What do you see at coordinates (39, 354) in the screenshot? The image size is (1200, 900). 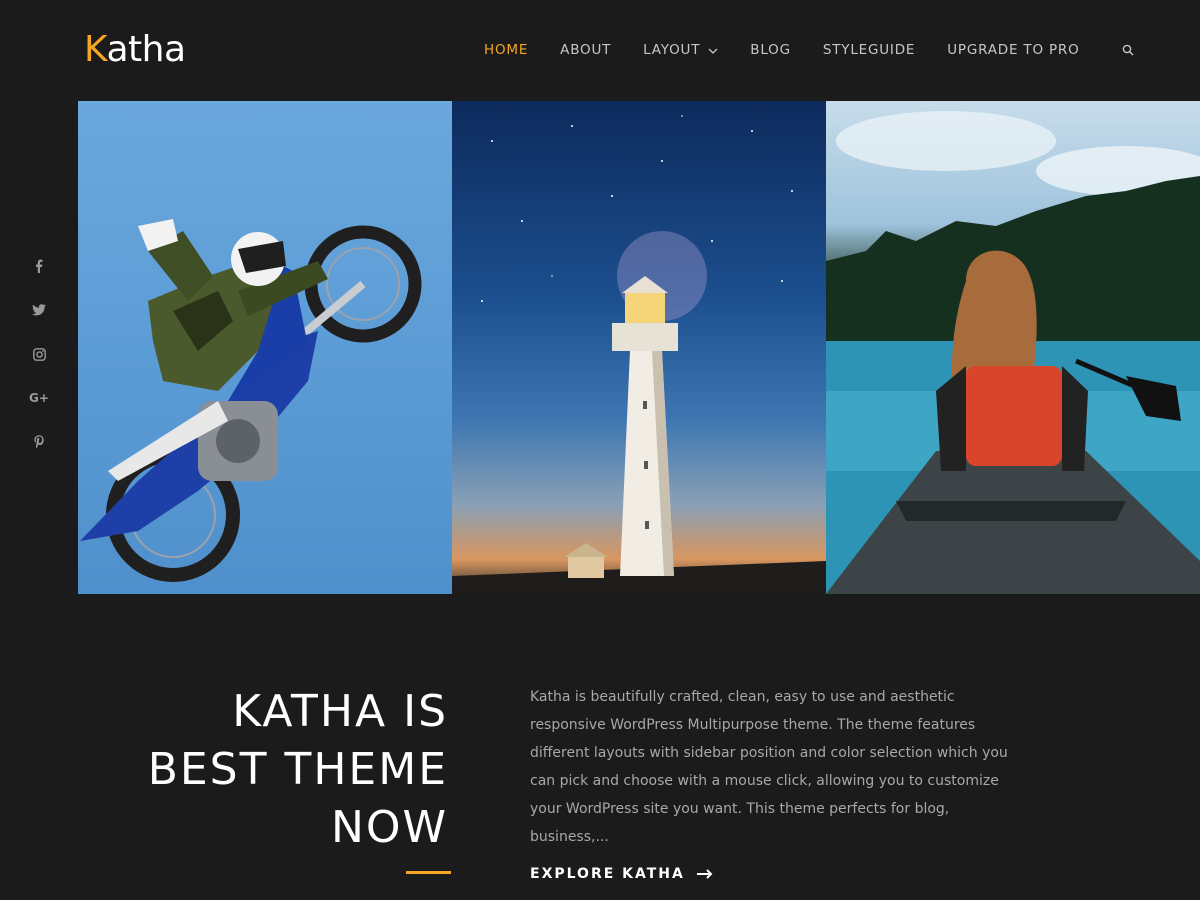 I see `instagram-icon` at bounding box center [39, 354].